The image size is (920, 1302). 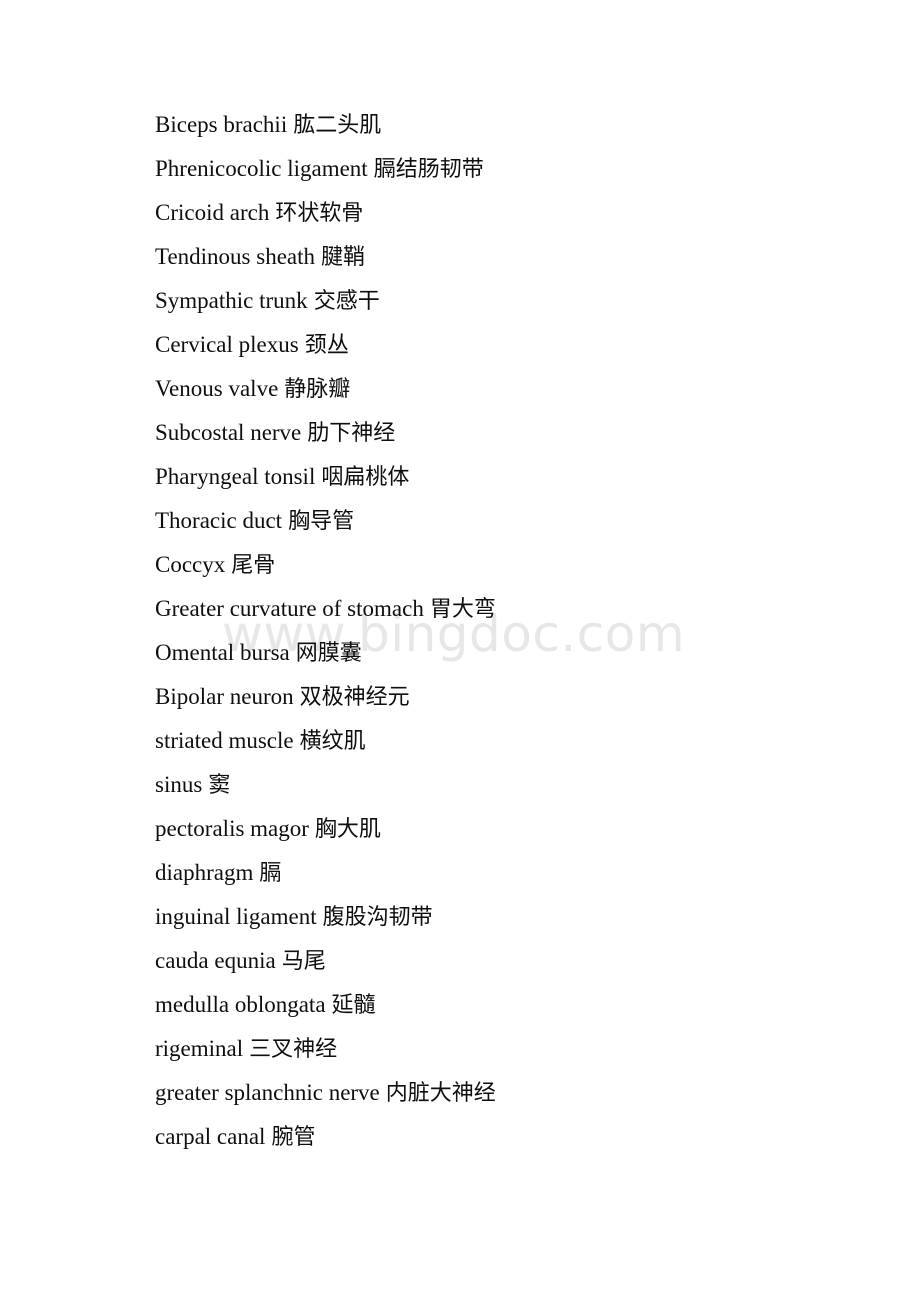 What do you see at coordinates (270, 873) in the screenshot?
I see `glossary-gloss: 膈` at bounding box center [270, 873].